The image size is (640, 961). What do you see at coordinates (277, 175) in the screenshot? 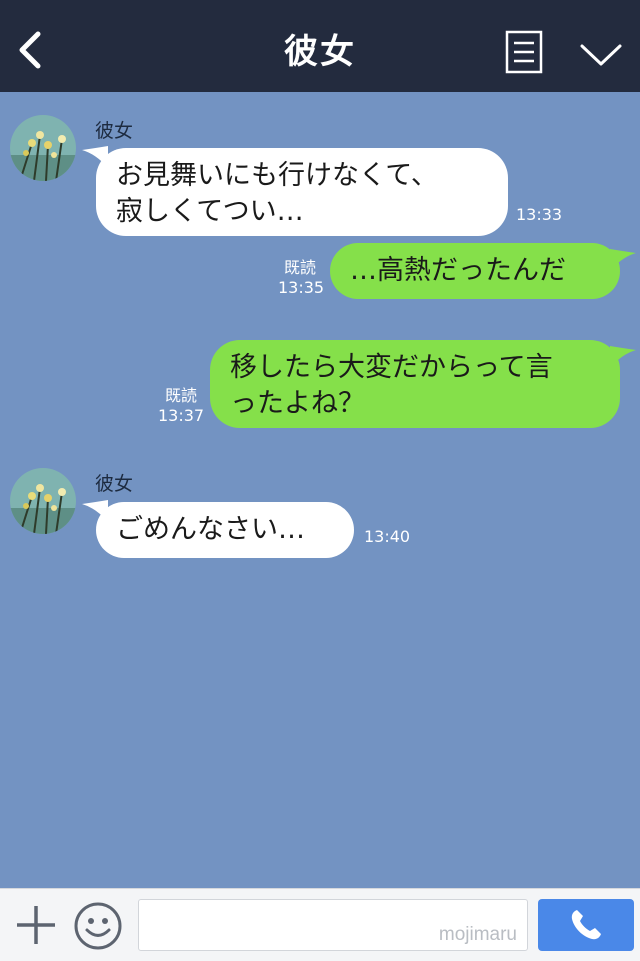
I see `message-line: お見舞いにも行けなくて、` at bounding box center [277, 175].